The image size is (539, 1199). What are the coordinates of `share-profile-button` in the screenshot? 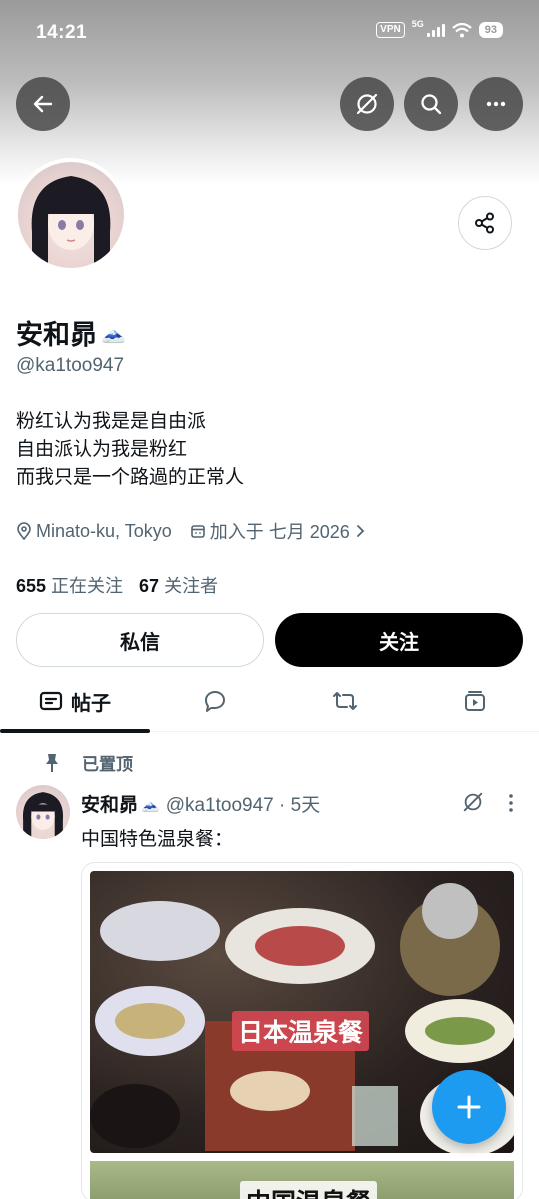 It's located at (485, 223).